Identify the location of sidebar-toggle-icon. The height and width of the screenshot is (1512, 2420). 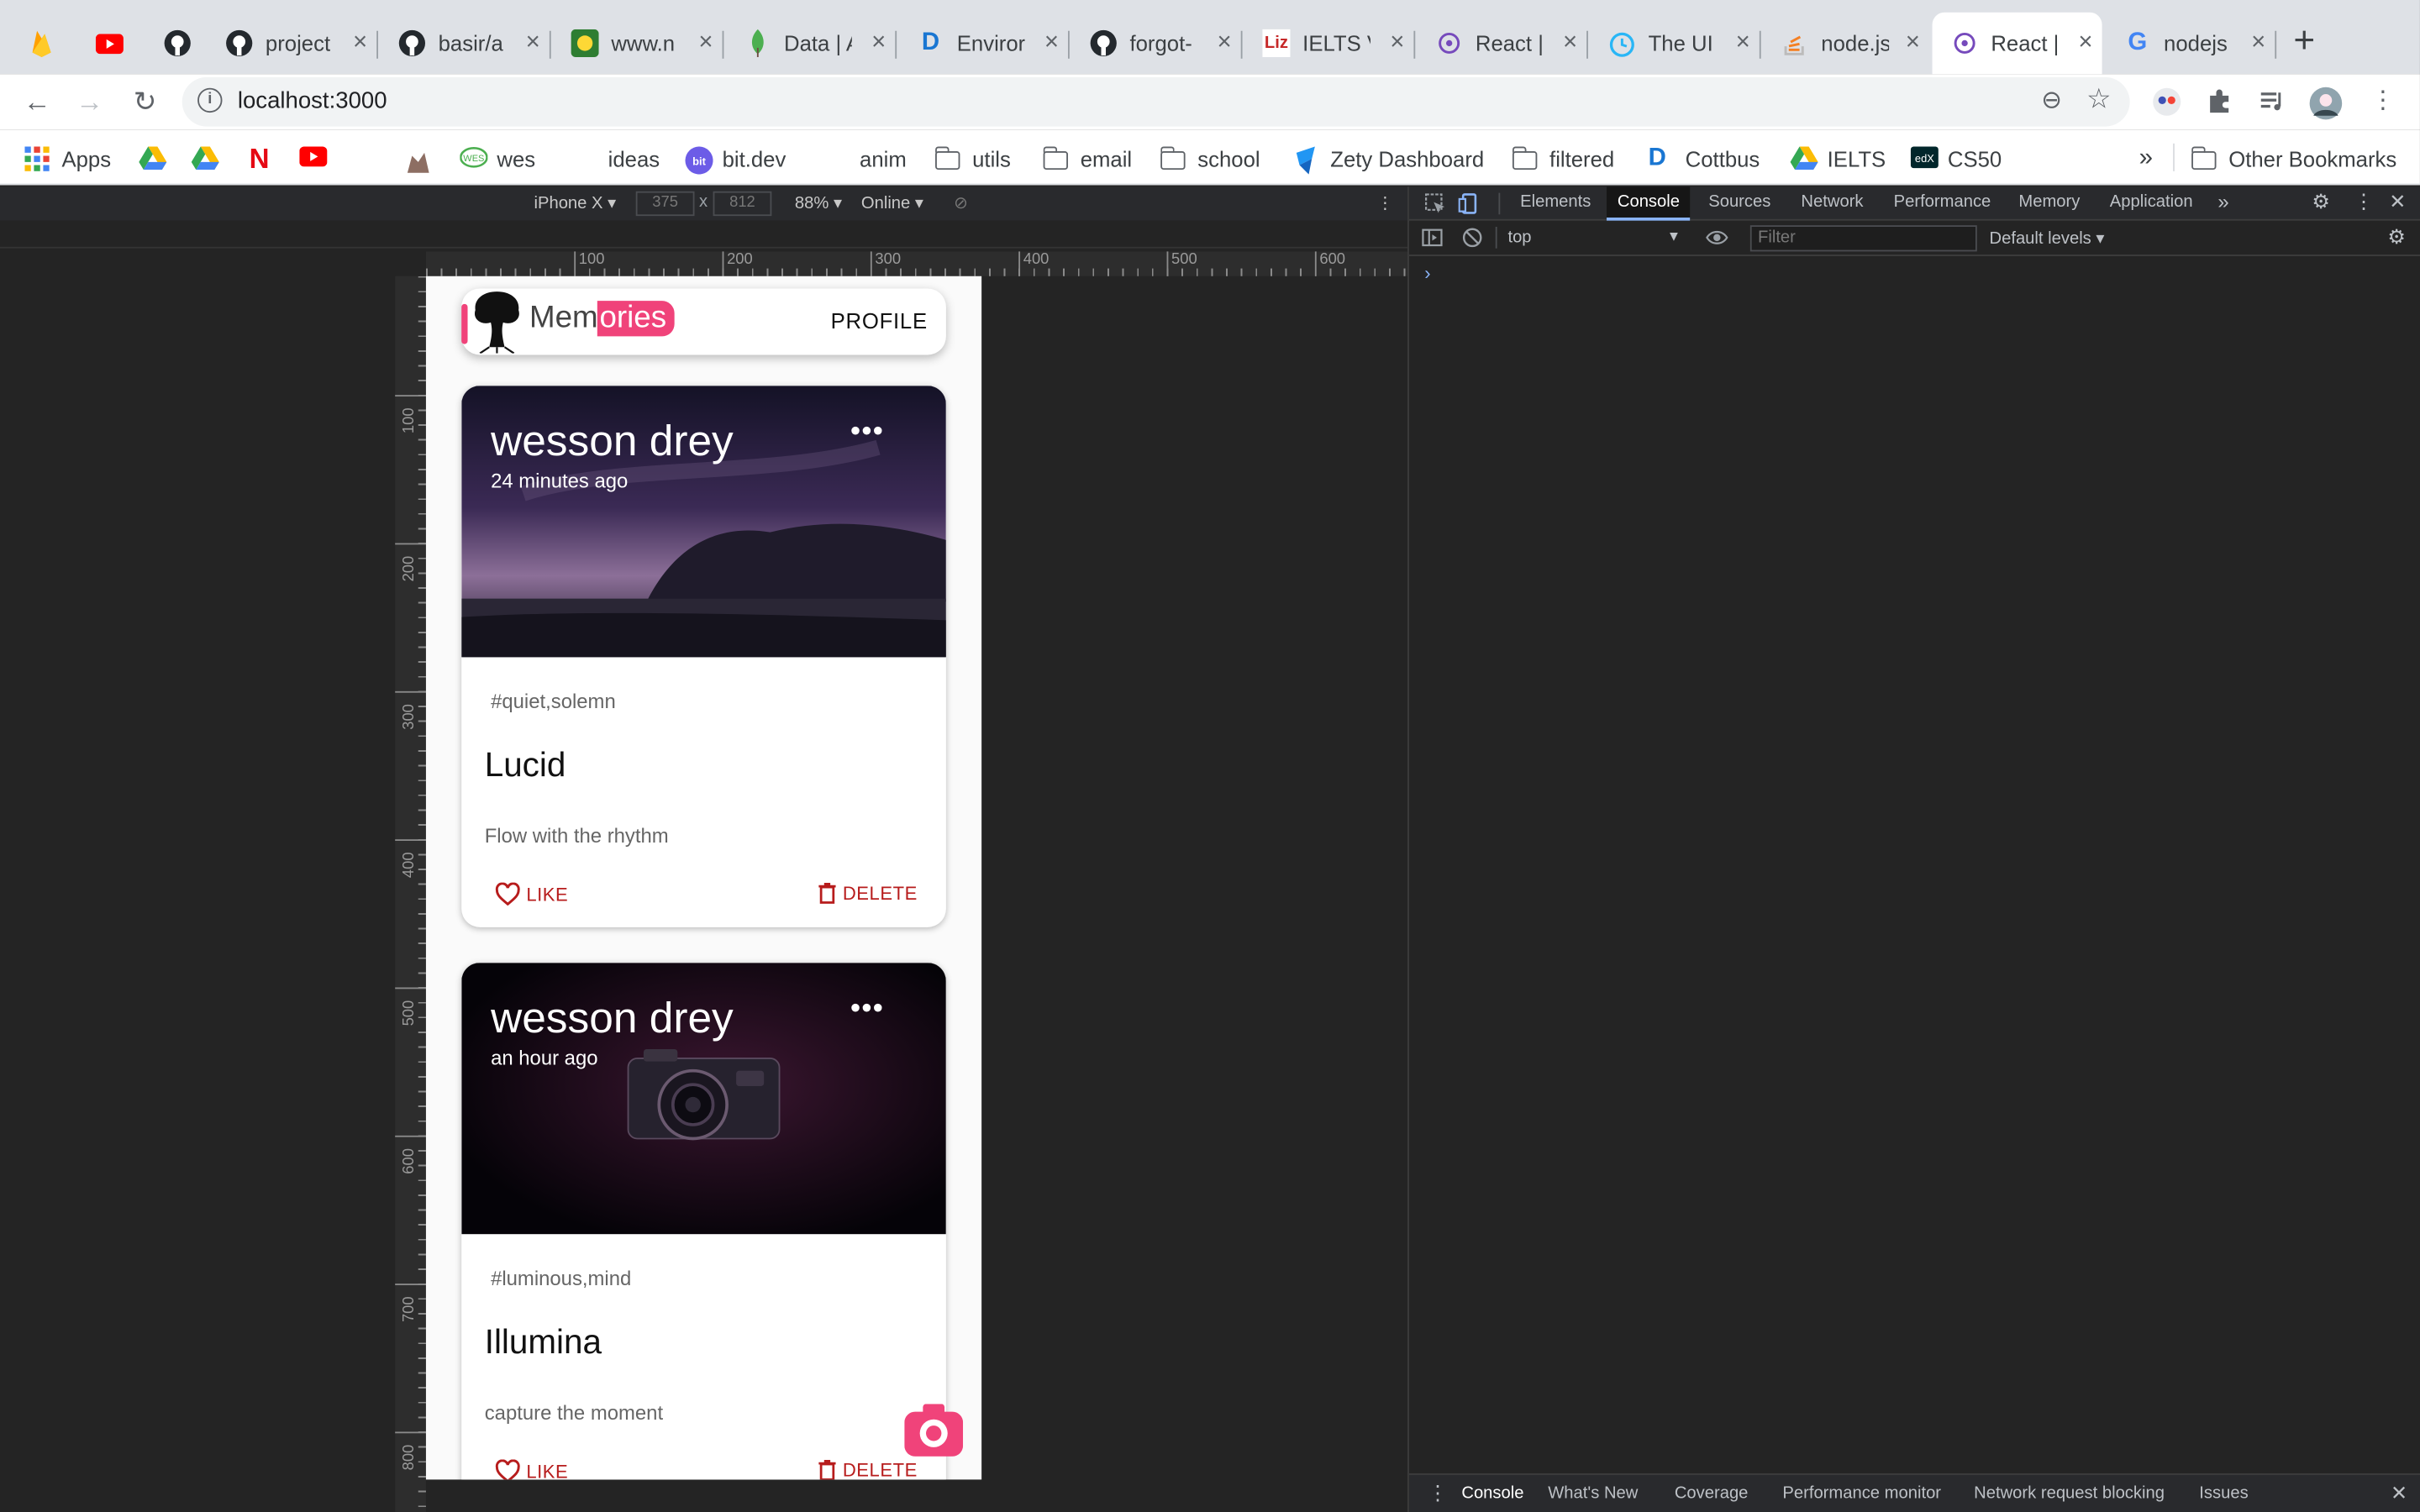
(1433, 240).